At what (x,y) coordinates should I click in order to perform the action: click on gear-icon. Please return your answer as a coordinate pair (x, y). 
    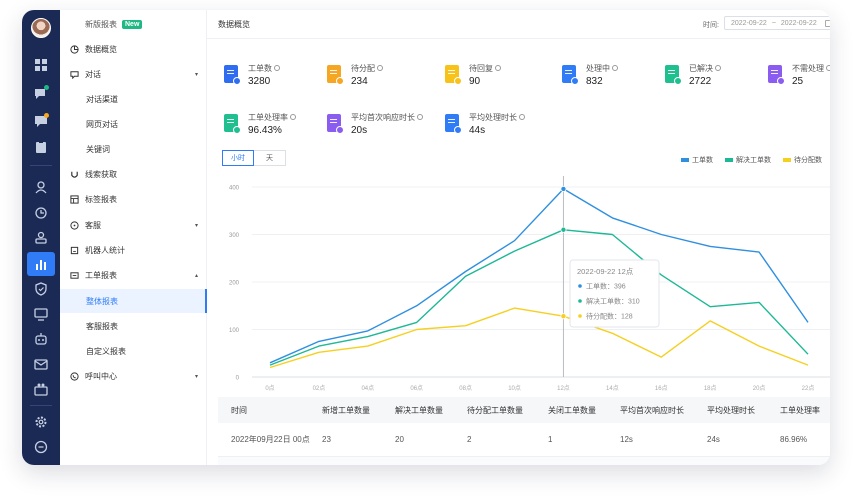
    Looking at the image, I should click on (41, 422).